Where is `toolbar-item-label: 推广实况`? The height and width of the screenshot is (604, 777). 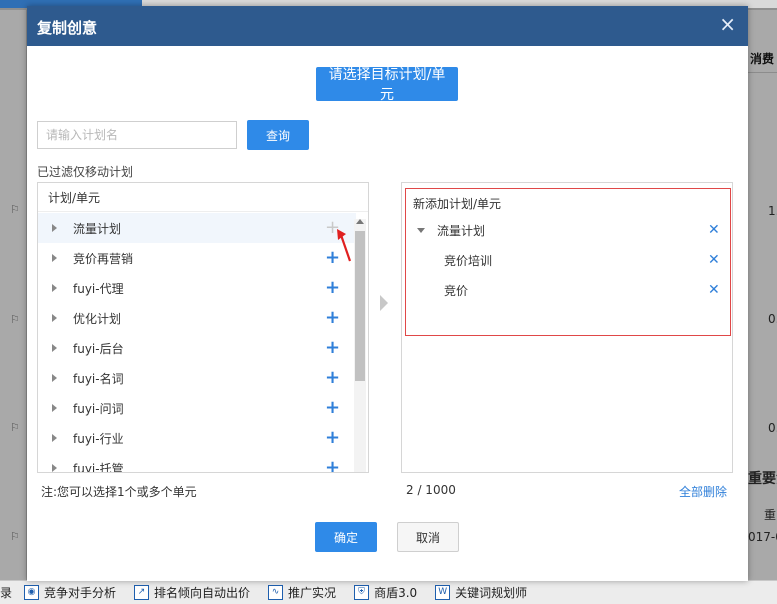
toolbar-item-label: 推广实况 is located at coordinates (312, 593).